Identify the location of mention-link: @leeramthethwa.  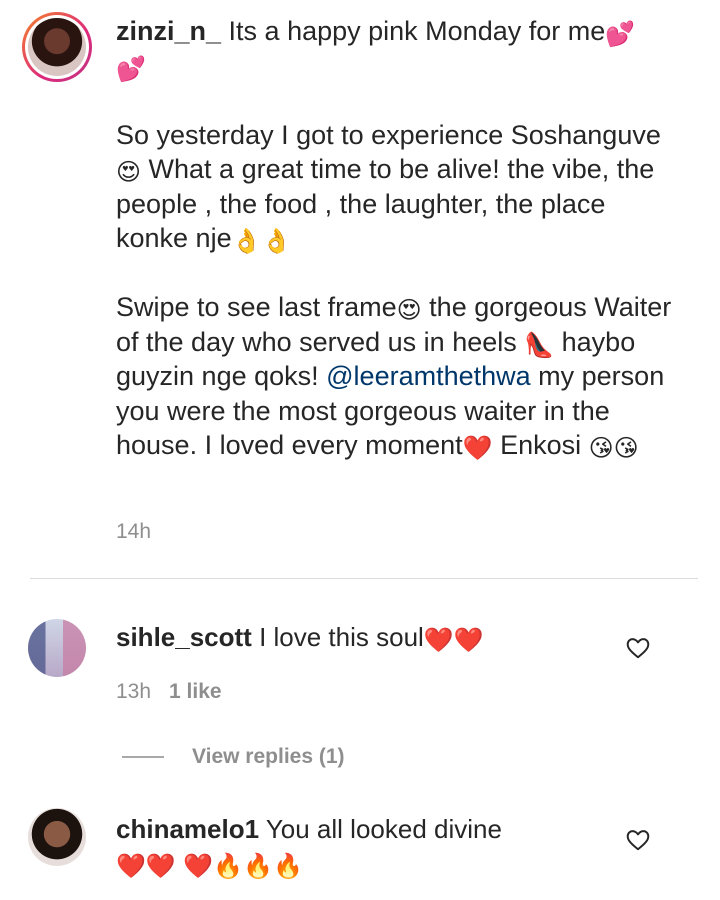
(428, 376).